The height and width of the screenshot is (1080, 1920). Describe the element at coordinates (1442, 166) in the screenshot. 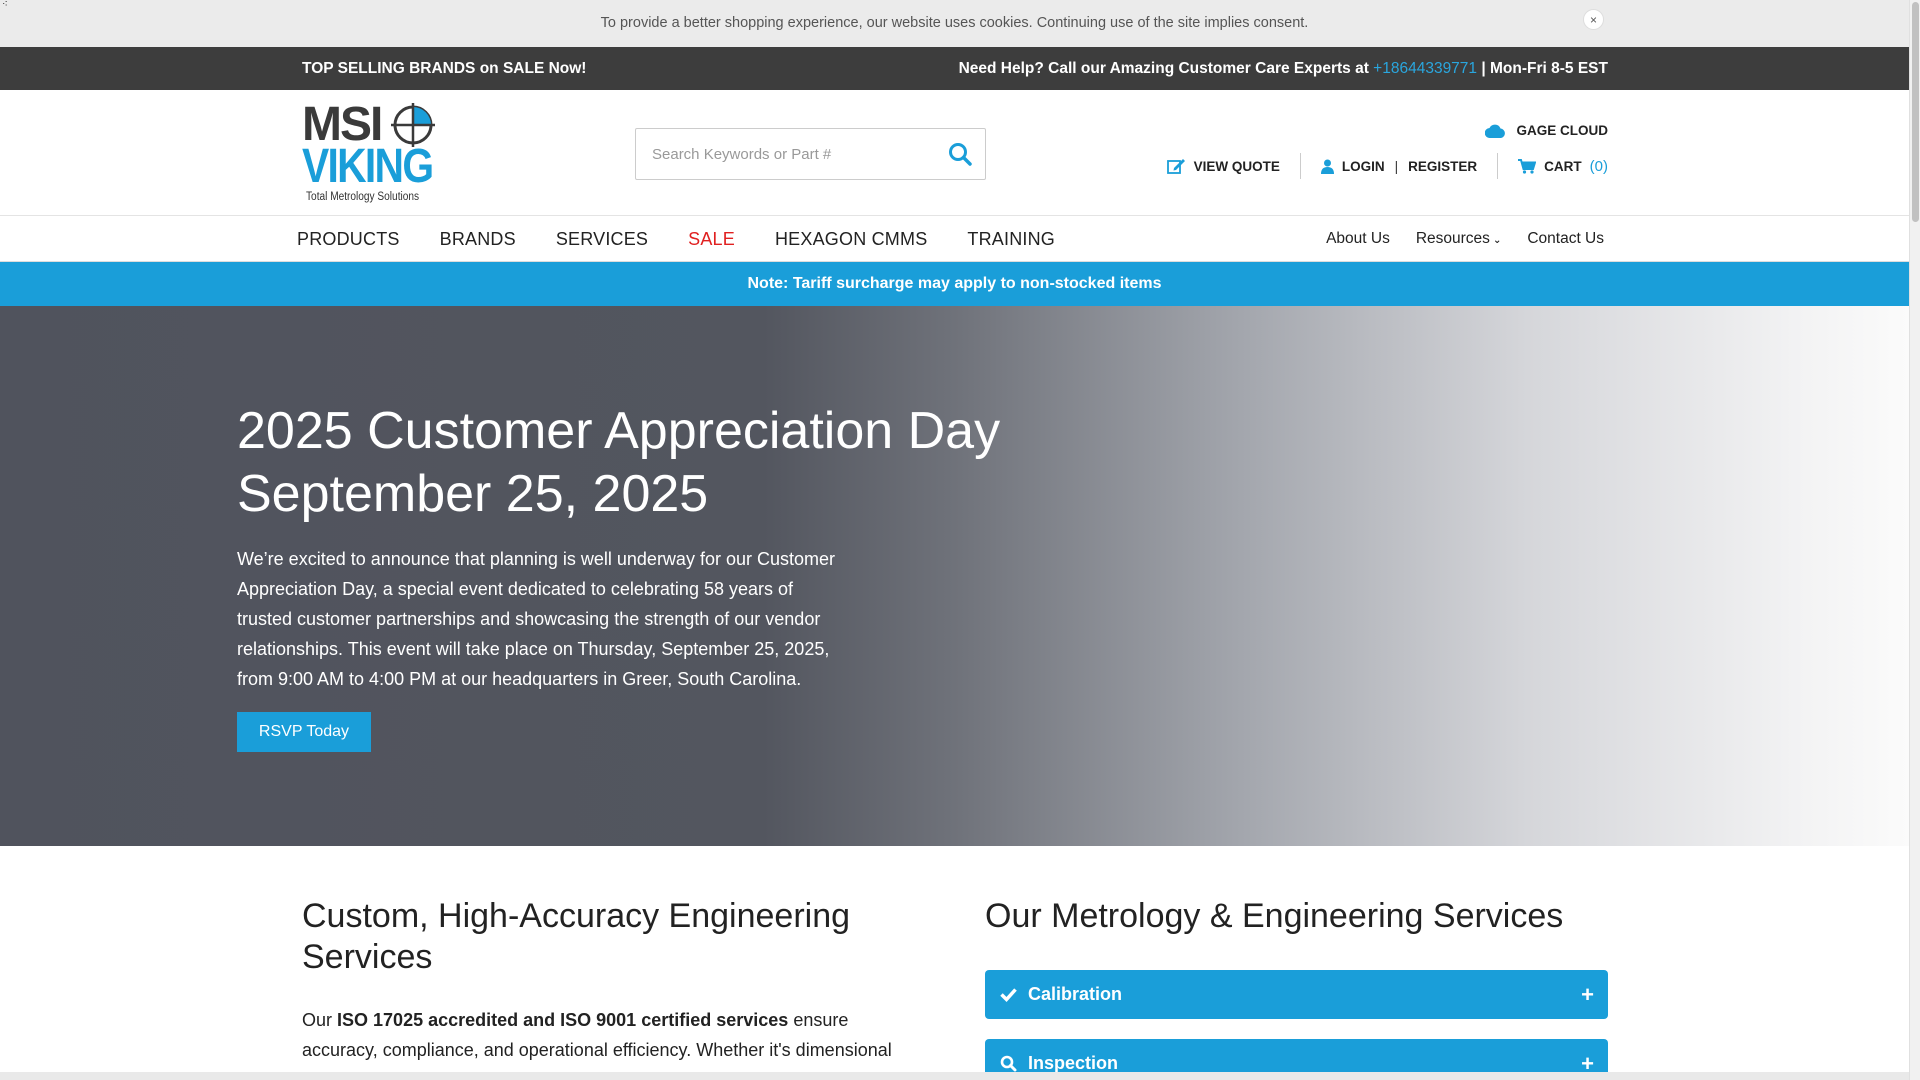

I see `register-link: REGISTER` at that location.